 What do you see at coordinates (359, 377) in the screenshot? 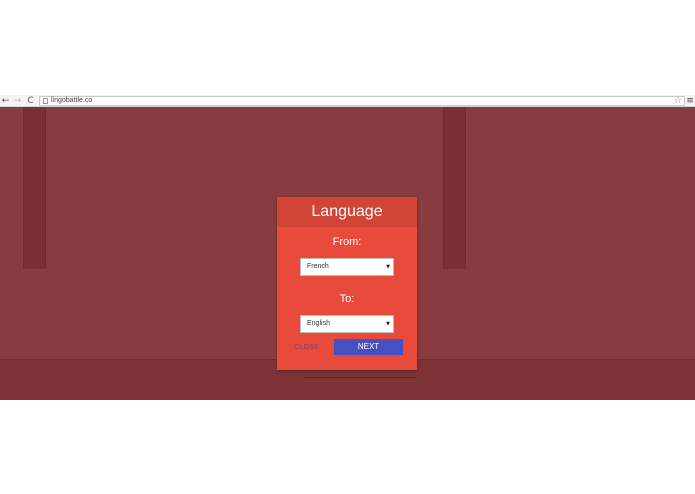
I see `background-ledge` at bounding box center [359, 377].